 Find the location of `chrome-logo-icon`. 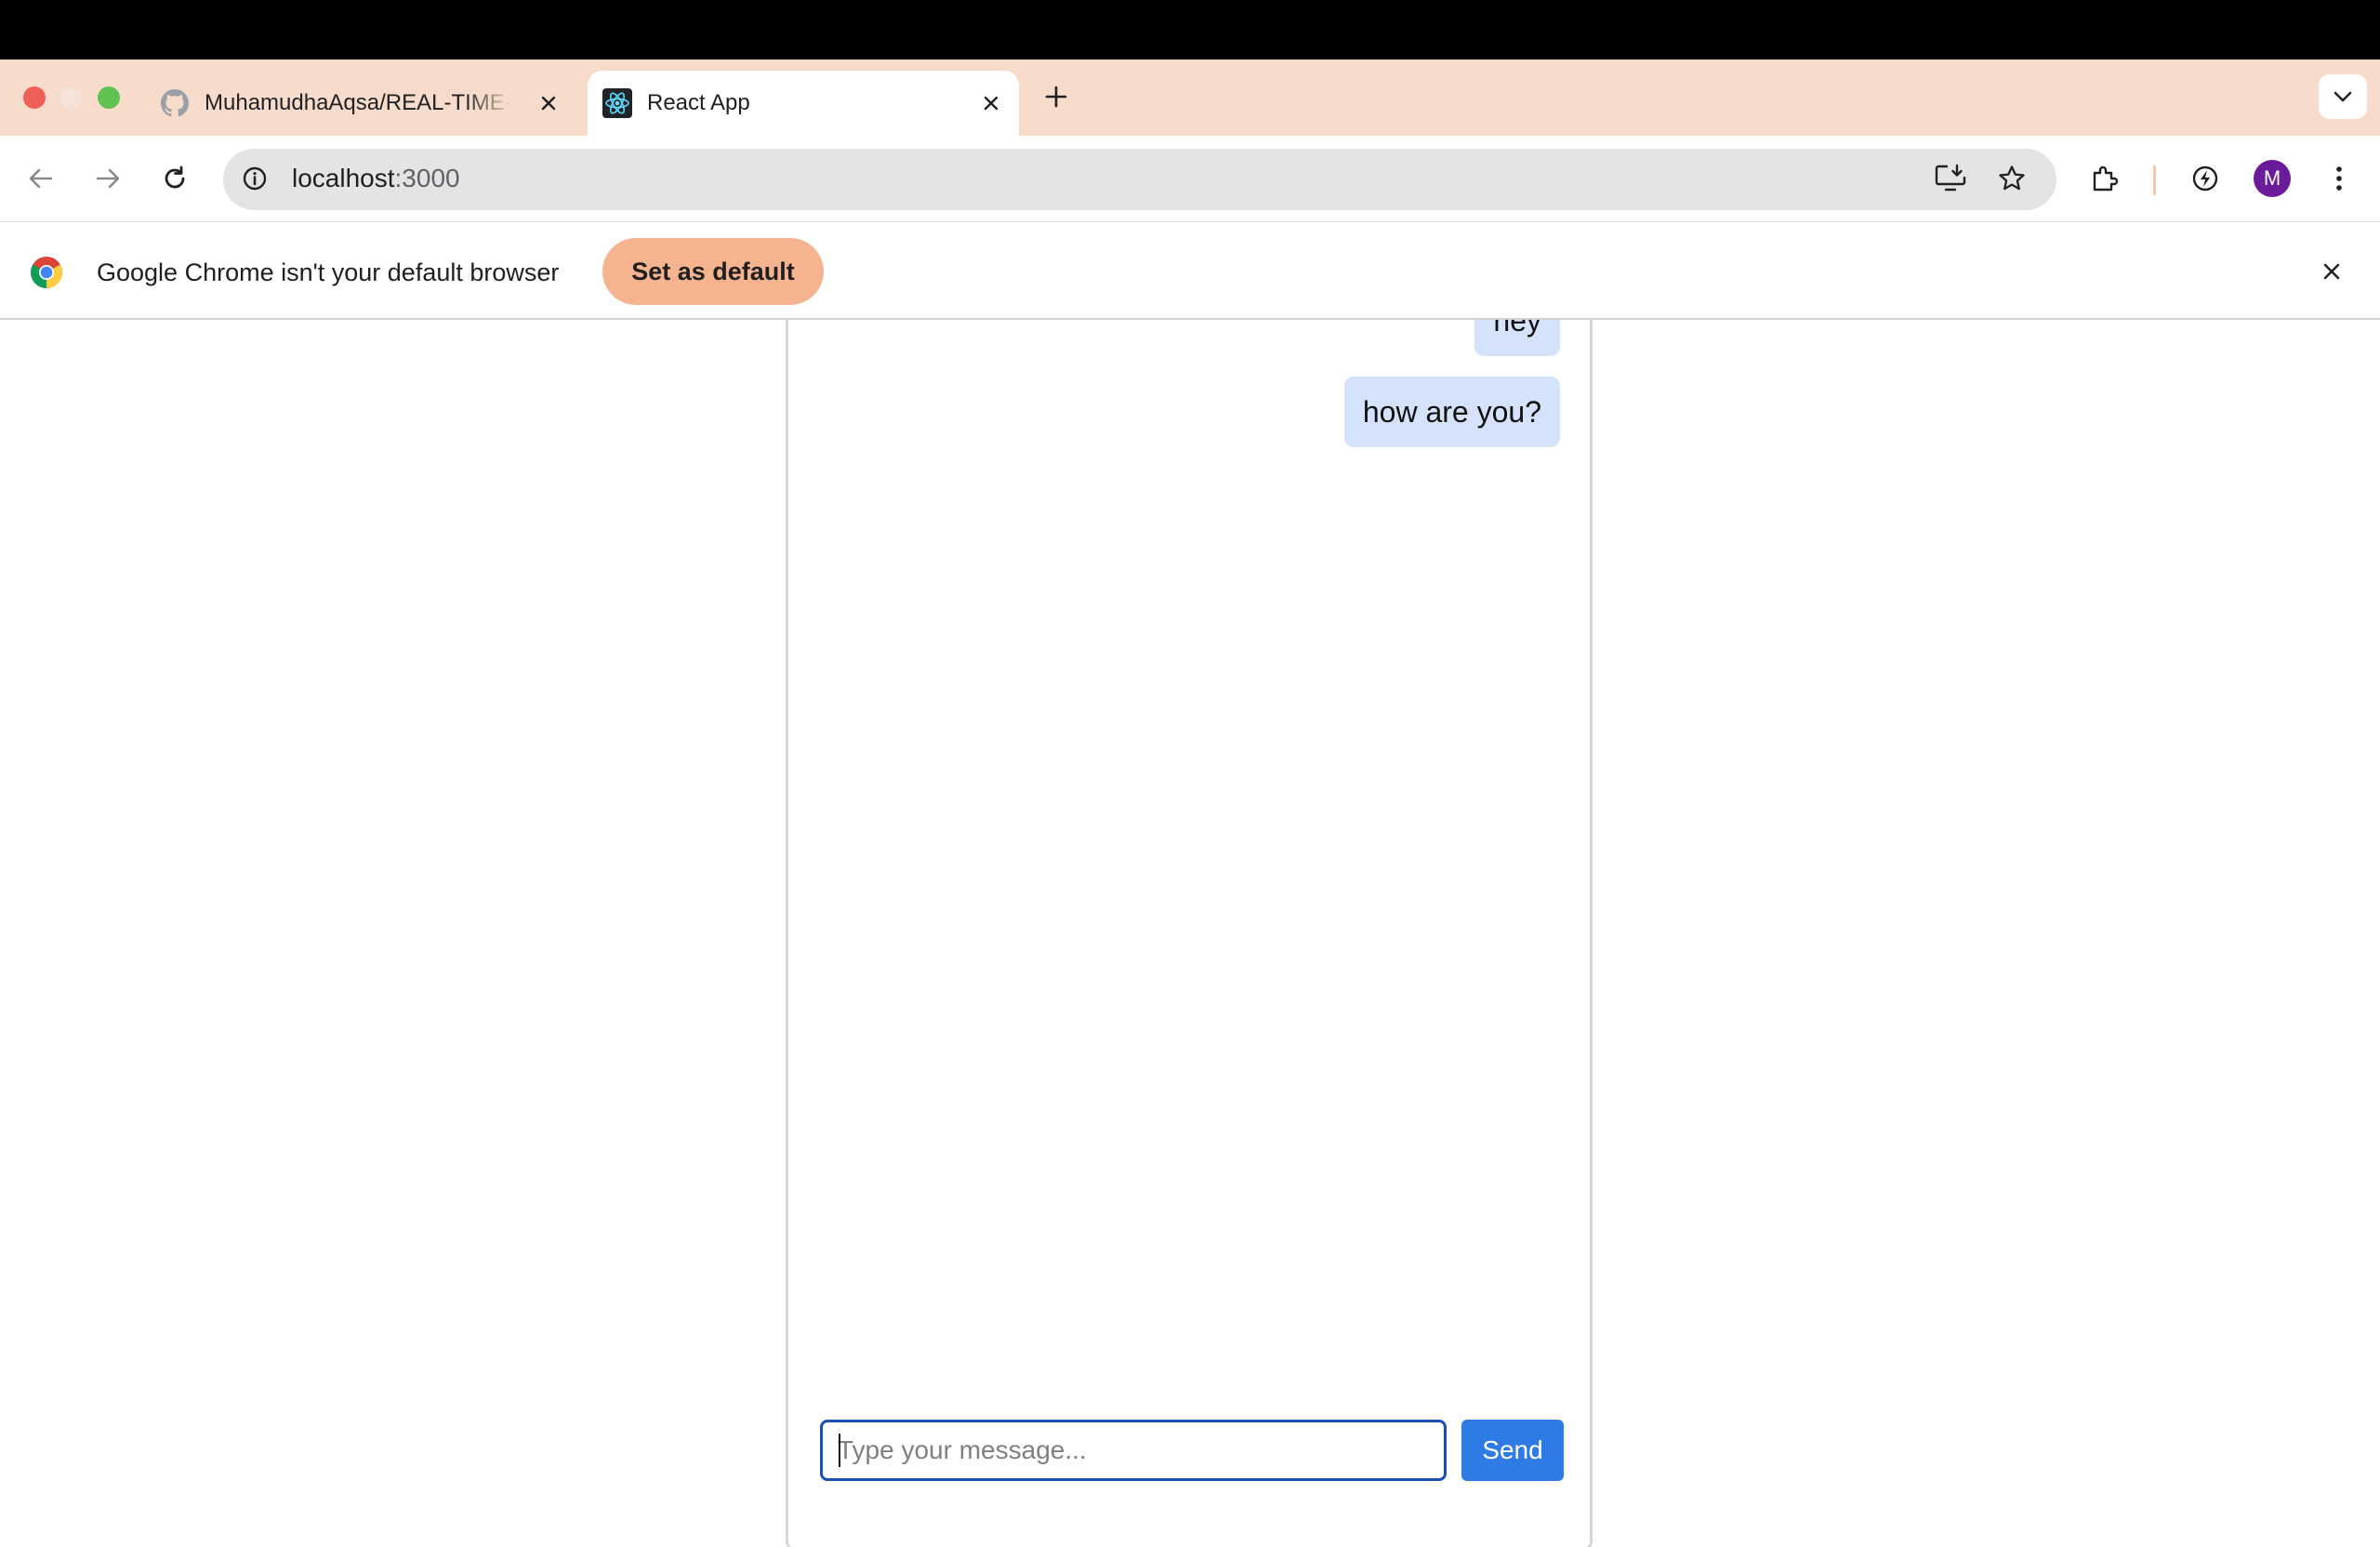

chrome-logo-icon is located at coordinates (46, 272).